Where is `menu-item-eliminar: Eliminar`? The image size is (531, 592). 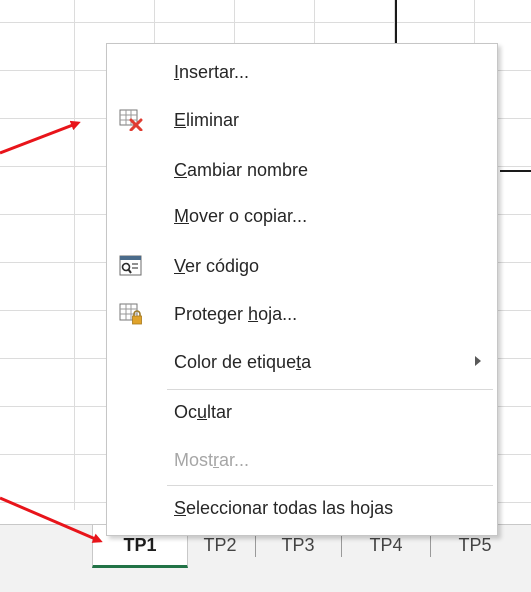 menu-item-eliminar: Eliminar is located at coordinates (302, 120).